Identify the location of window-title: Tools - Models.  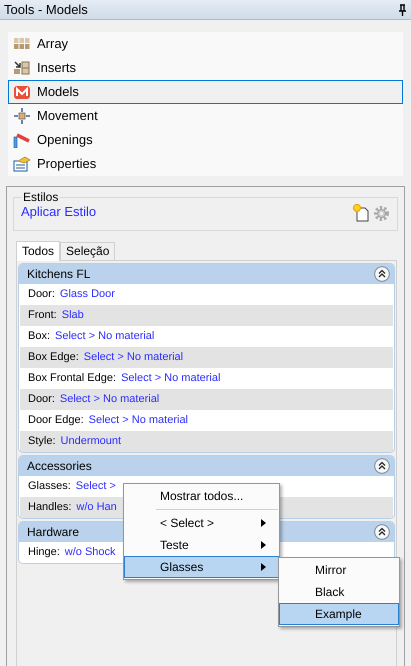
(46, 9).